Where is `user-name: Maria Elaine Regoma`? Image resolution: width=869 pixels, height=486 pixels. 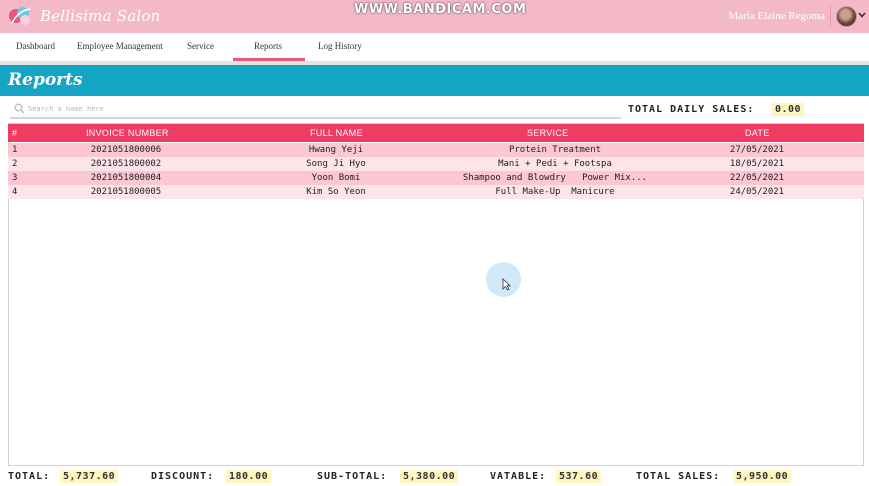 user-name: Maria Elaine Regoma is located at coordinates (776, 16).